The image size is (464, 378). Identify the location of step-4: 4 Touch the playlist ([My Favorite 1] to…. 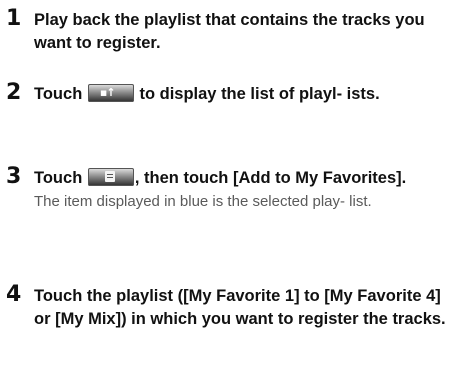
(233, 306).